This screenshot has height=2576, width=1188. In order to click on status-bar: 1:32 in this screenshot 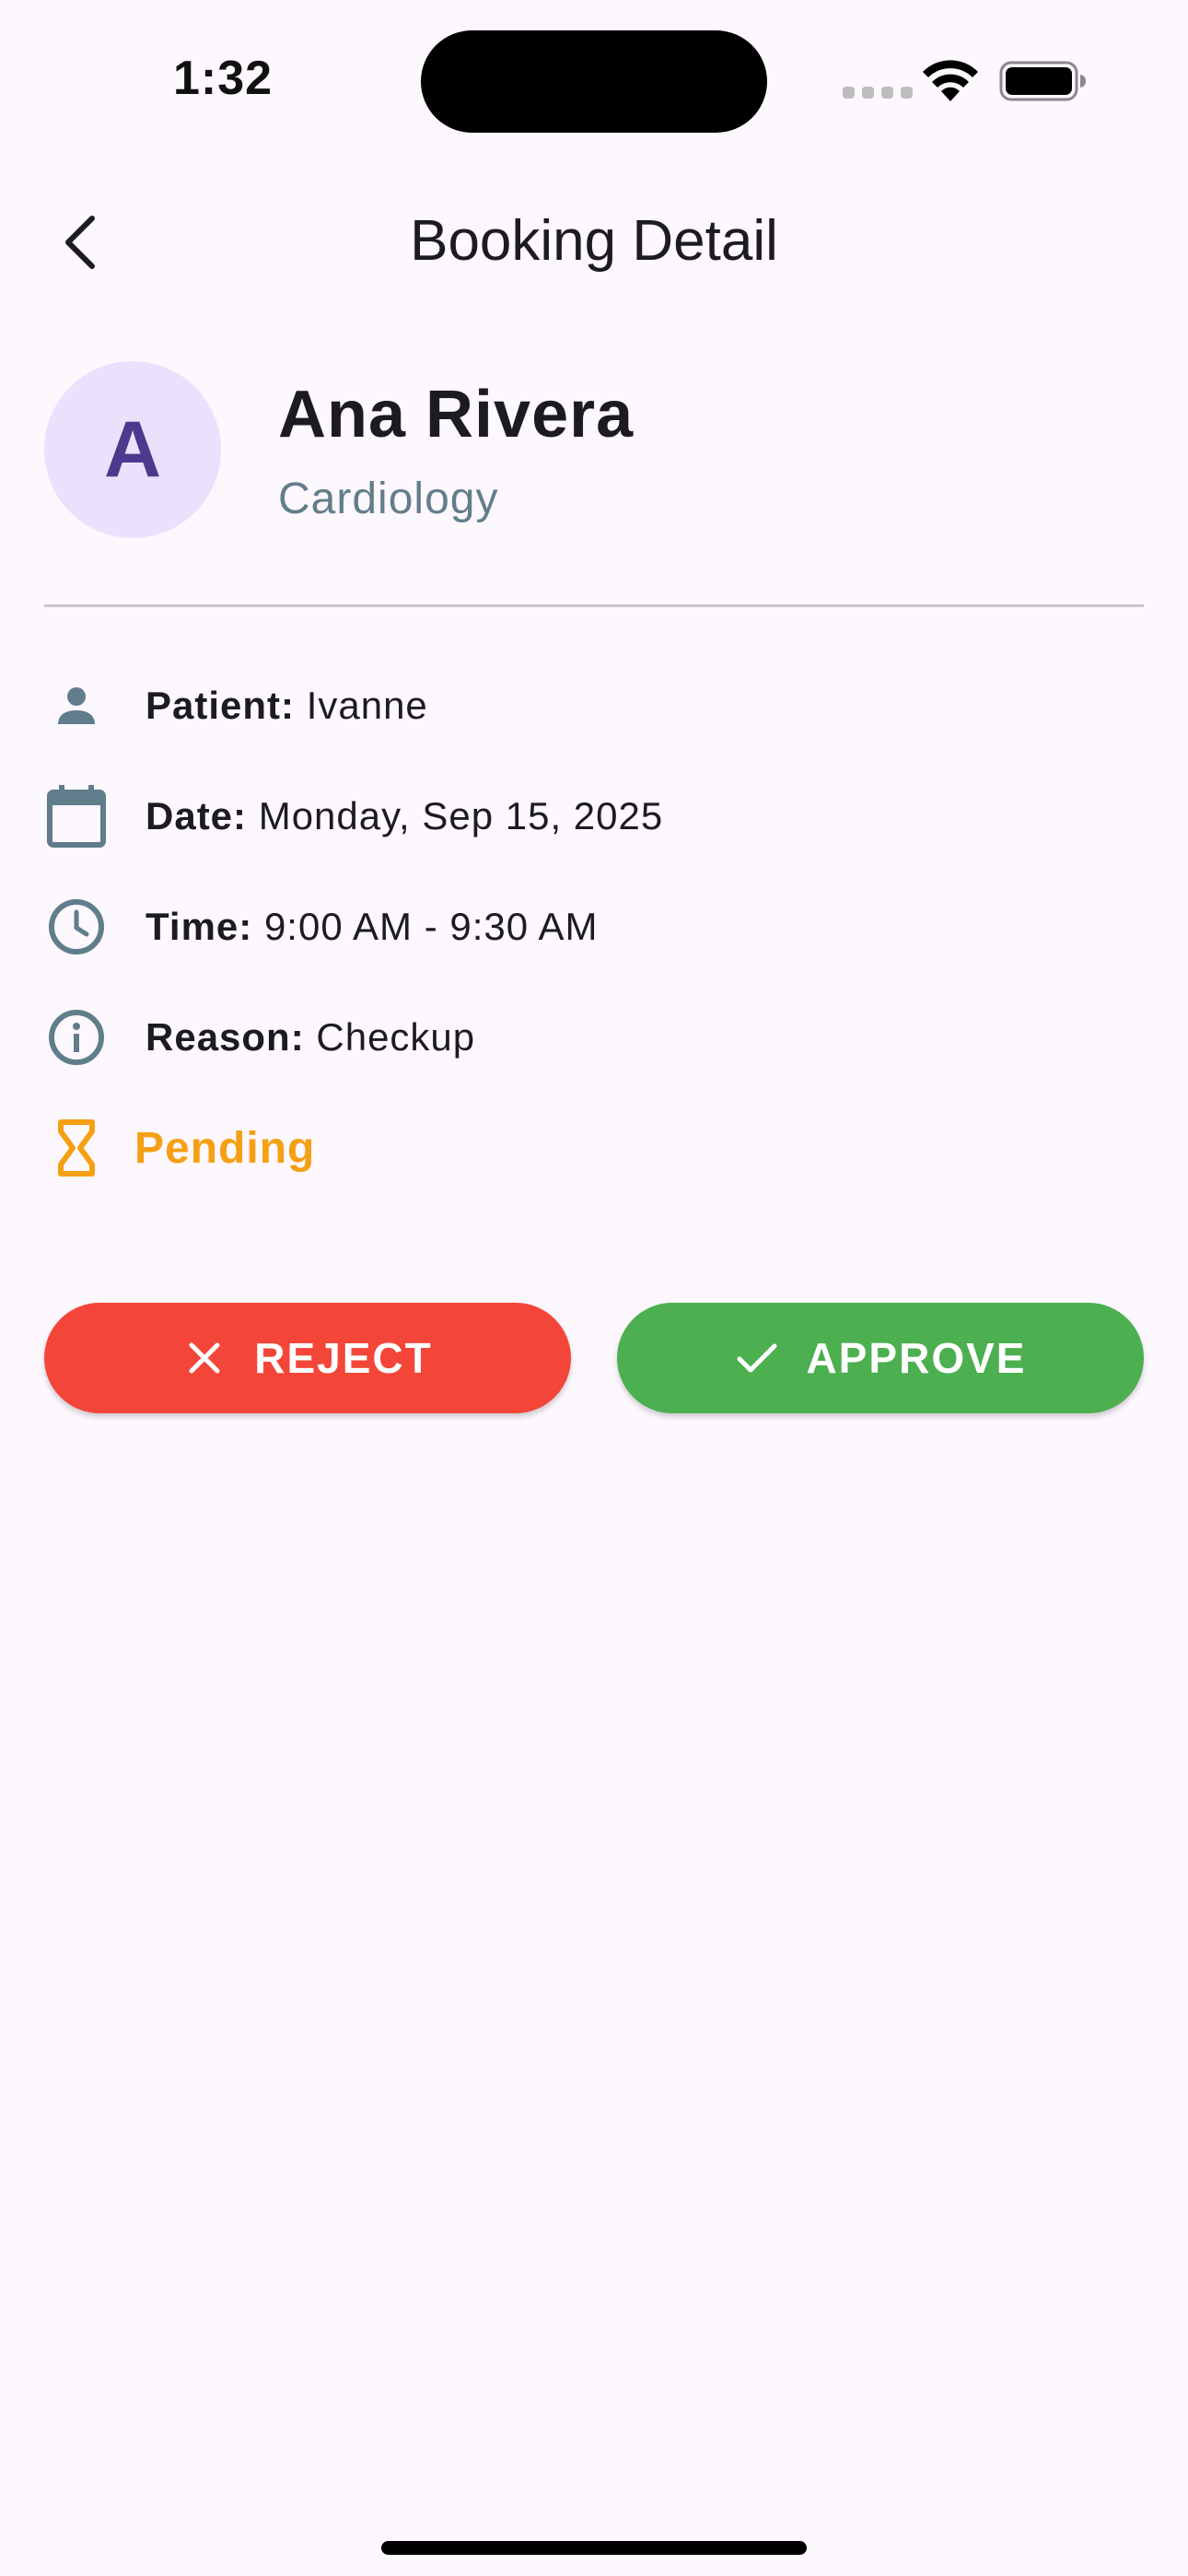, I will do `click(594, 78)`.